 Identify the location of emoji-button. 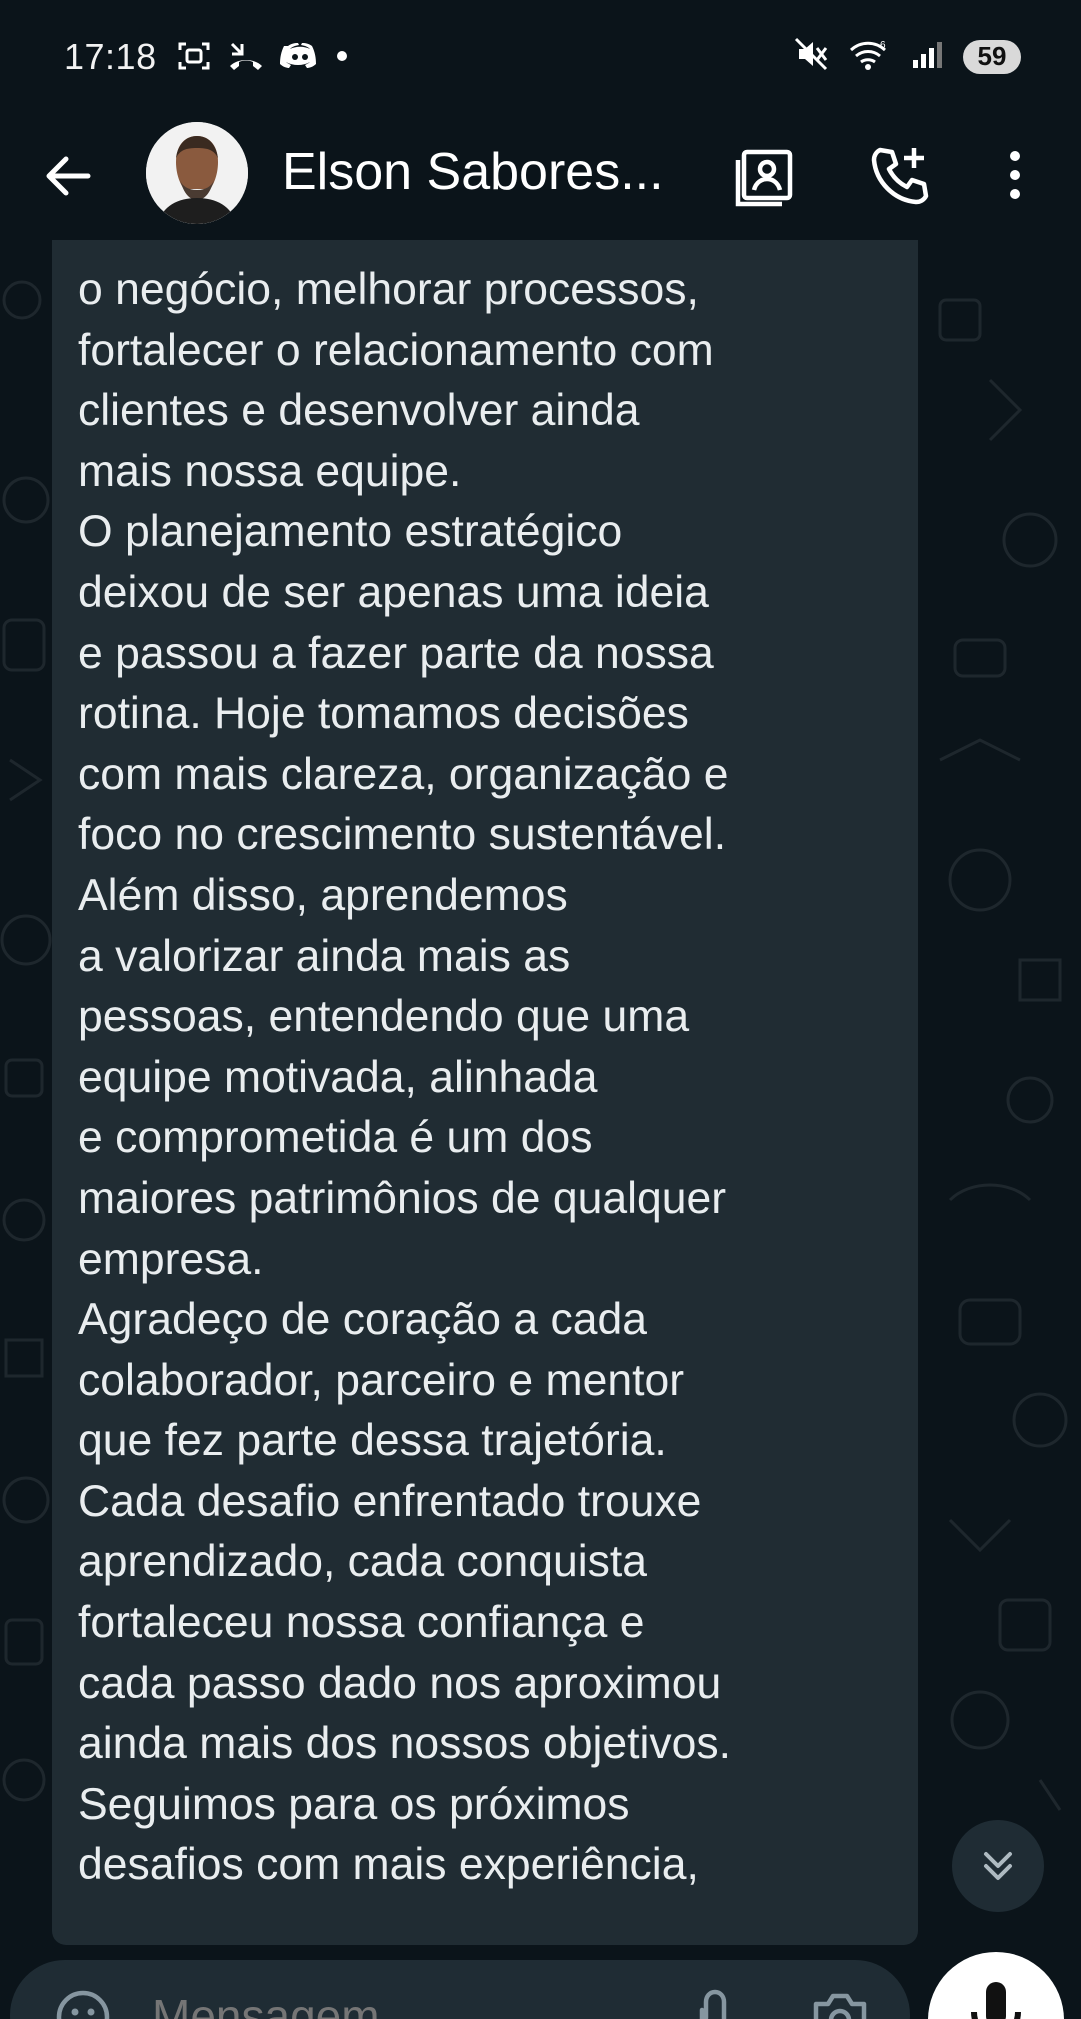
(83, 2002).